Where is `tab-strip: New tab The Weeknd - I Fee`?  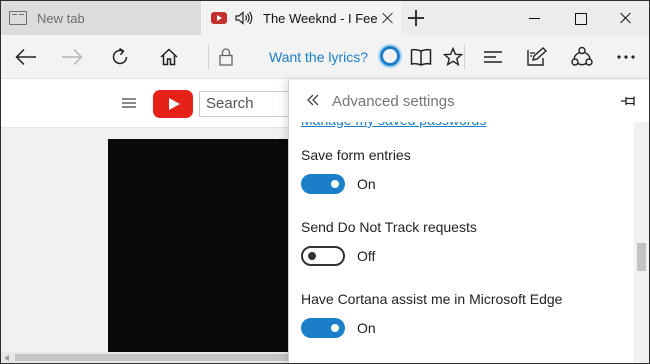 tab-strip: New tab The Weeknd - I Fee is located at coordinates (325, 18).